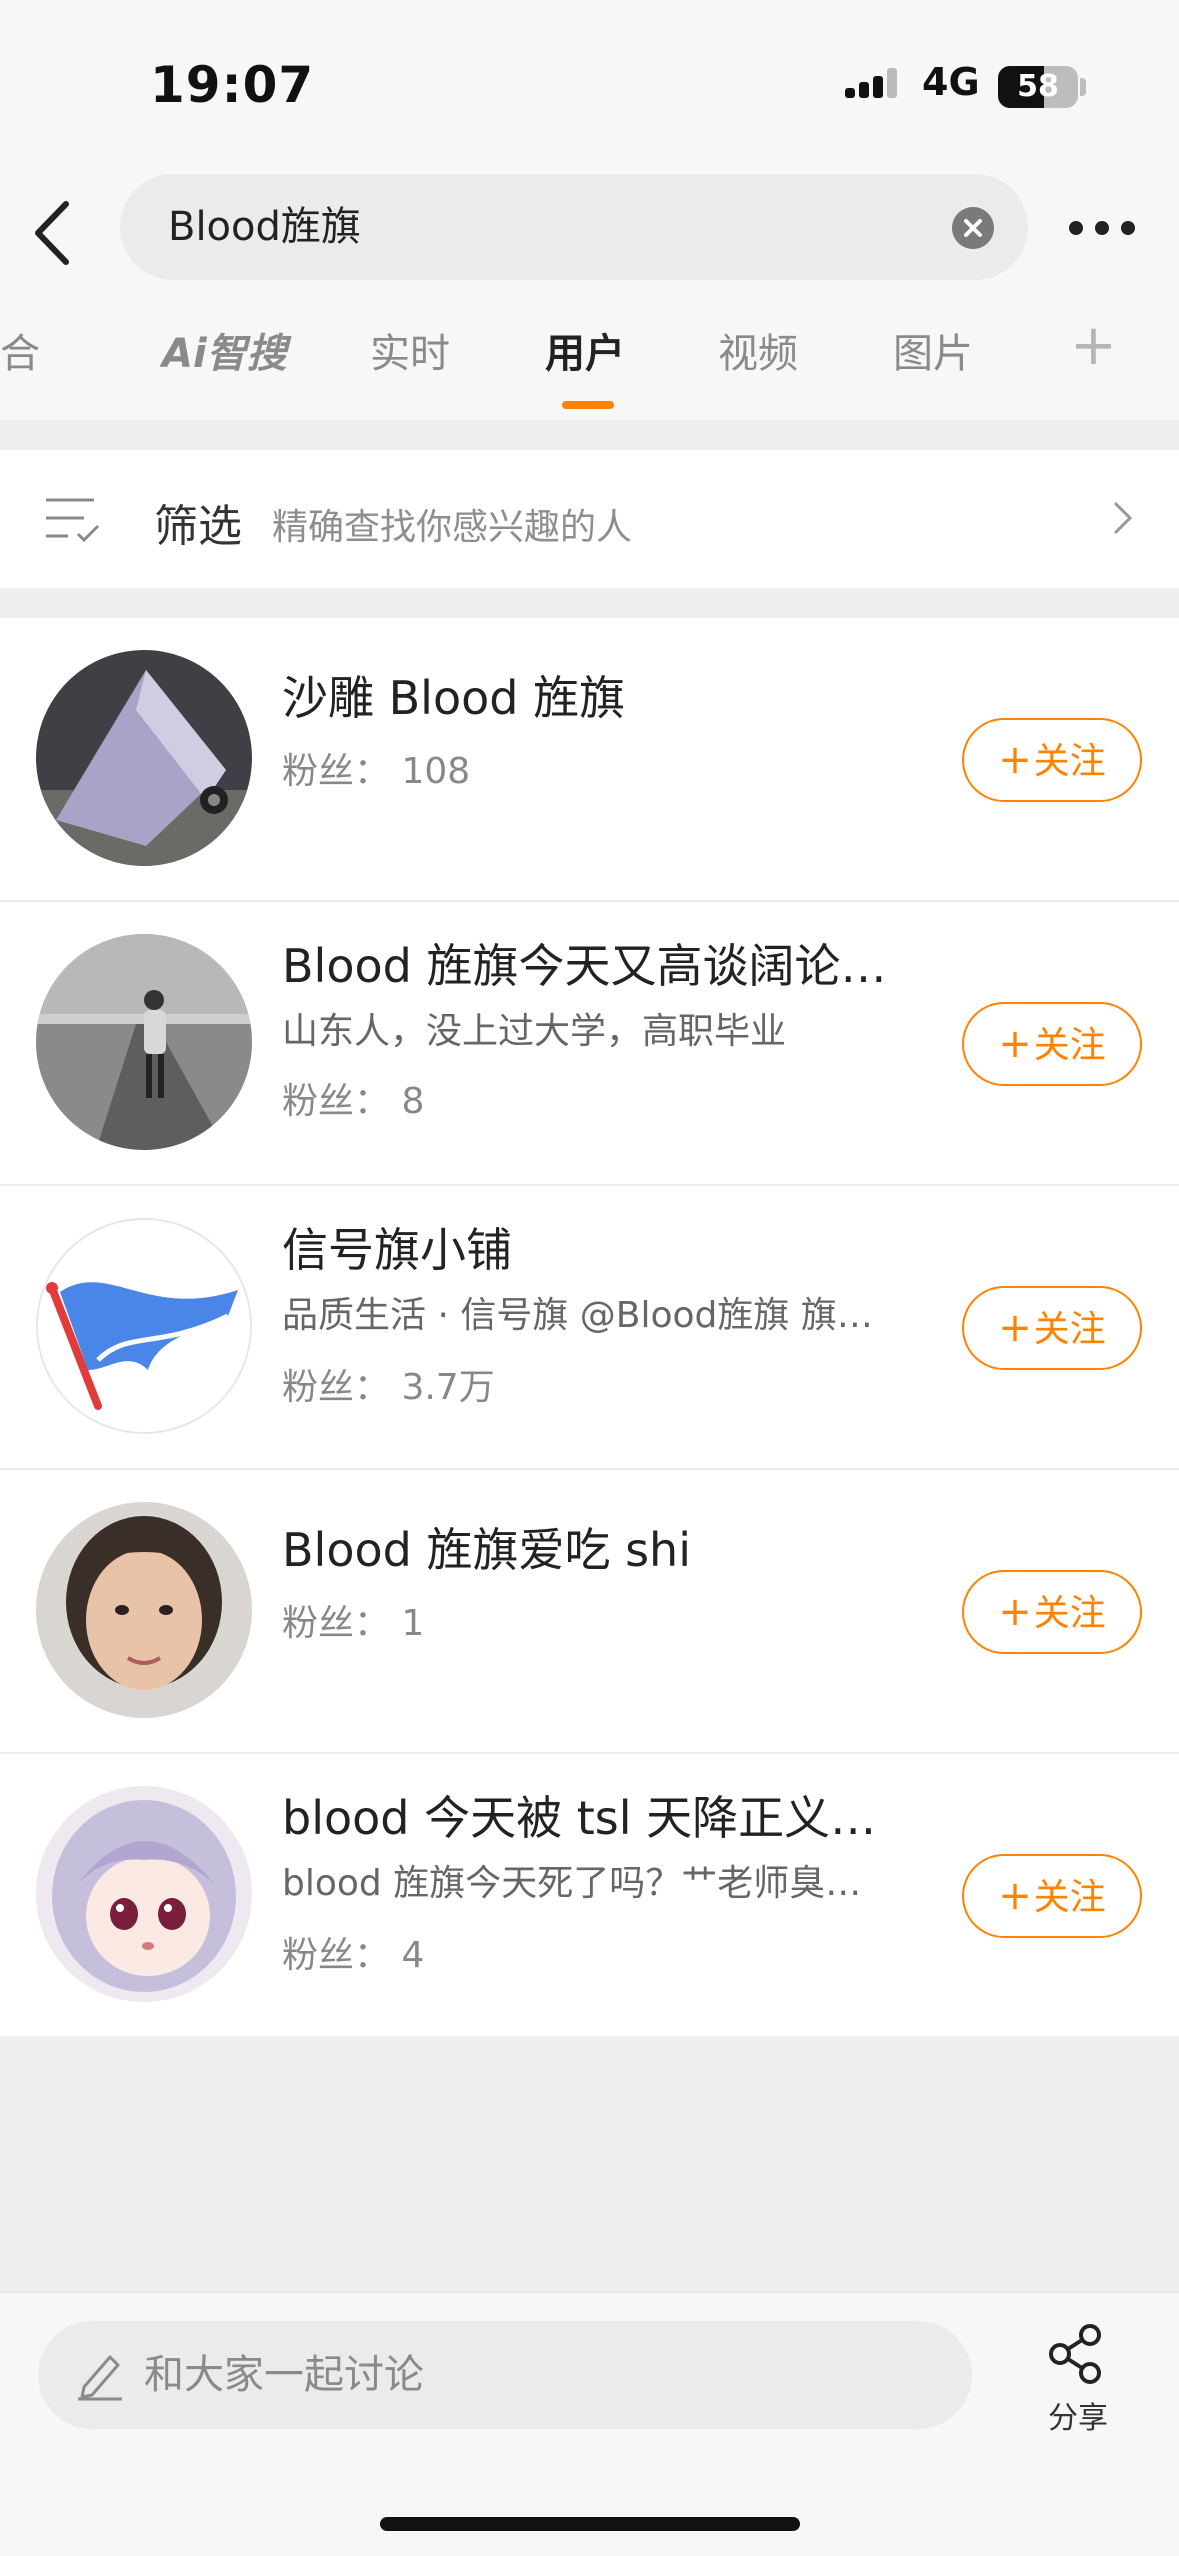  What do you see at coordinates (224, 350) in the screenshot?
I see `tab-ai-search: Ai智搜` at bounding box center [224, 350].